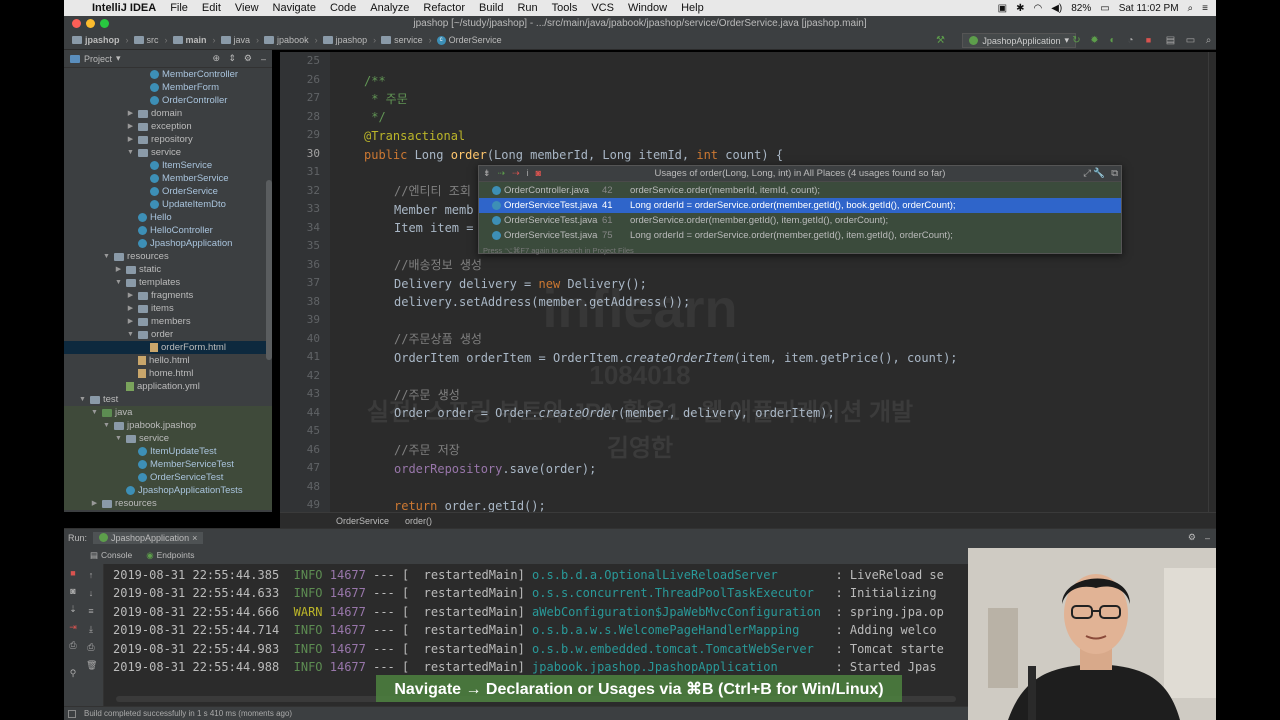 The image size is (1280, 720). Describe the element at coordinates (528, 173) in the screenshot. I see `show-imports-icon: i` at that location.